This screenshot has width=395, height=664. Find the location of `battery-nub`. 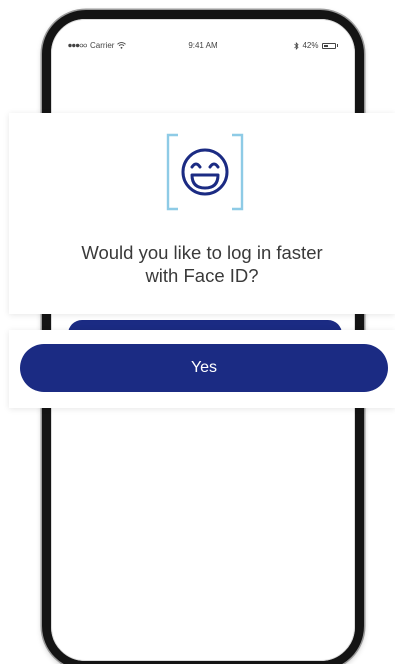

battery-nub is located at coordinates (337, 45).